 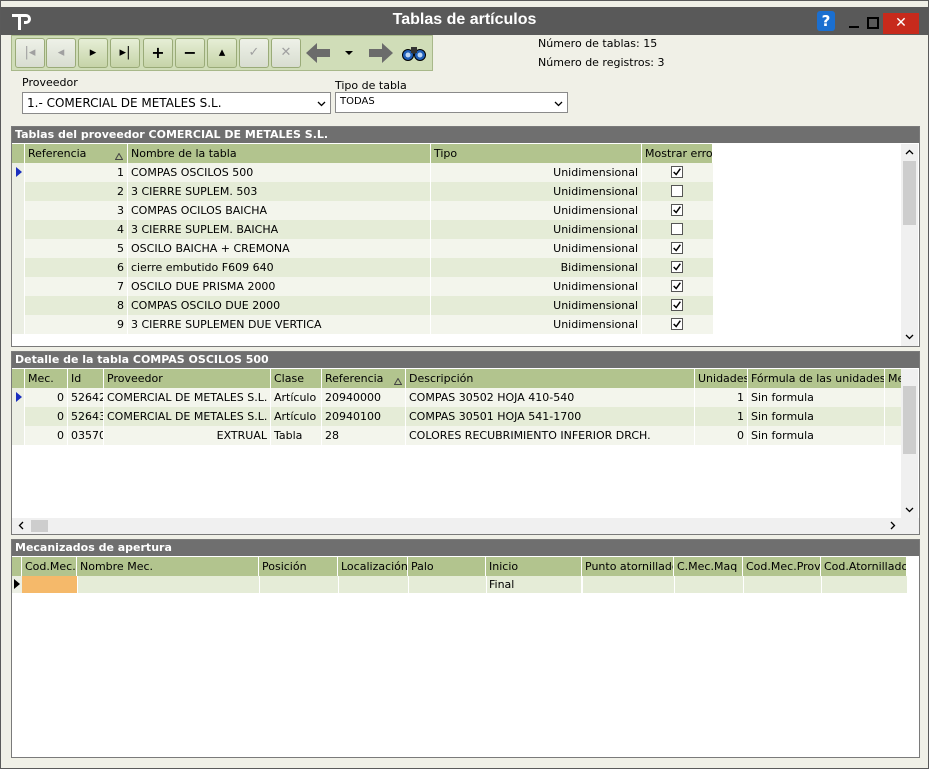 I want to click on cod-mec-cell-editing, so click(x=49, y=584).